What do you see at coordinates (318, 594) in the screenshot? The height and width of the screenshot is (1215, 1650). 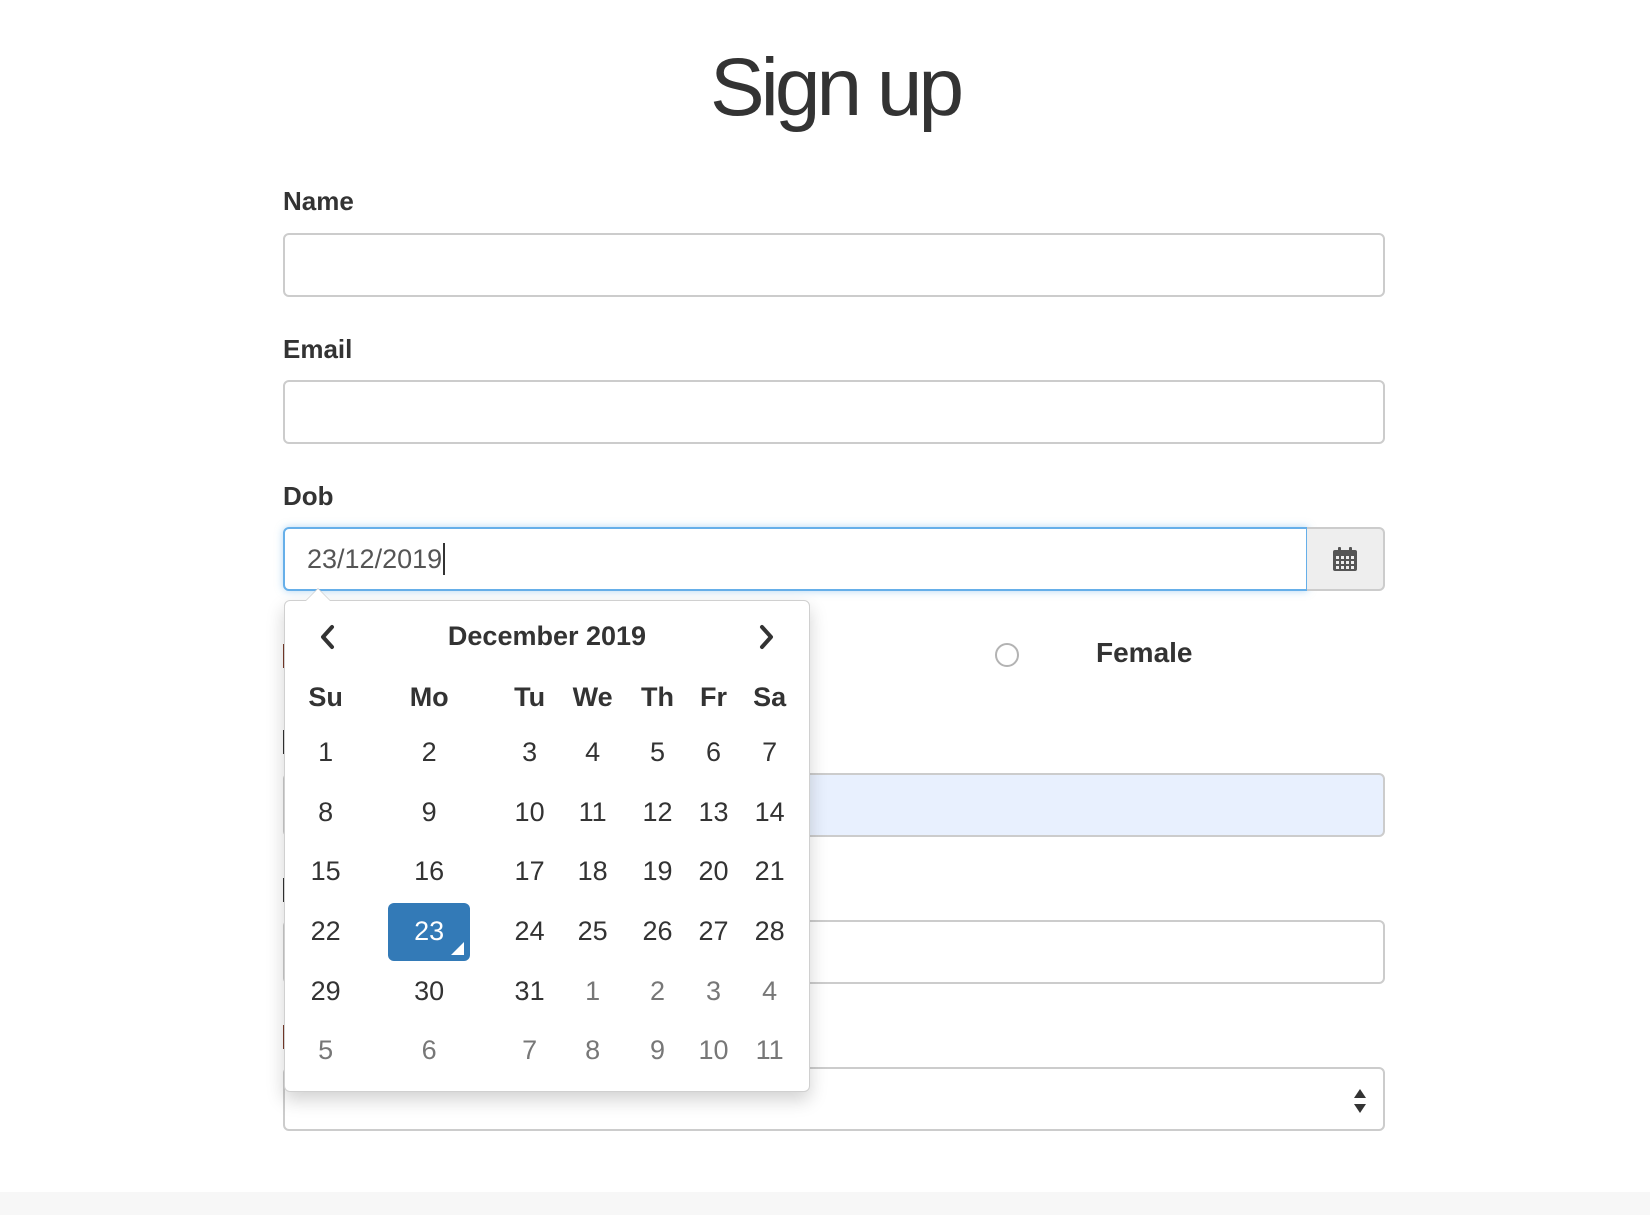 I see `datepicker-pointer` at bounding box center [318, 594].